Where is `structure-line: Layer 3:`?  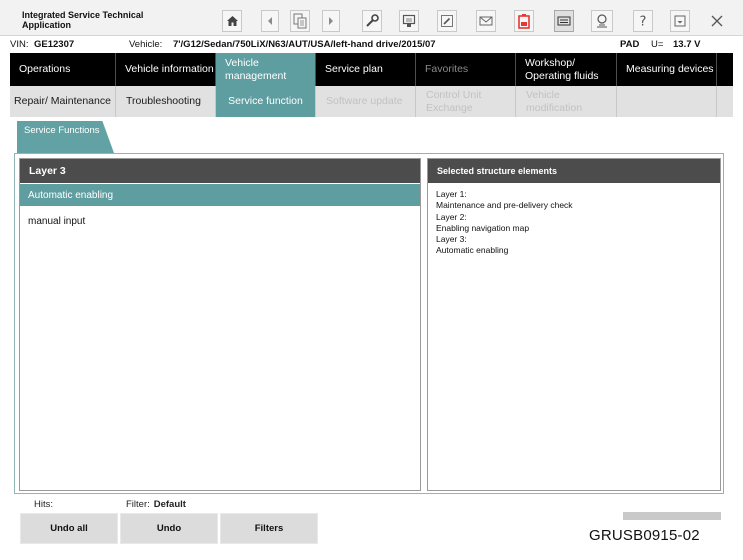 structure-line: Layer 3: is located at coordinates (451, 239).